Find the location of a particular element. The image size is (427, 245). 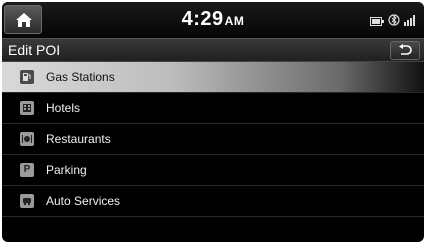

hotel-icon is located at coordinates (27, 108).